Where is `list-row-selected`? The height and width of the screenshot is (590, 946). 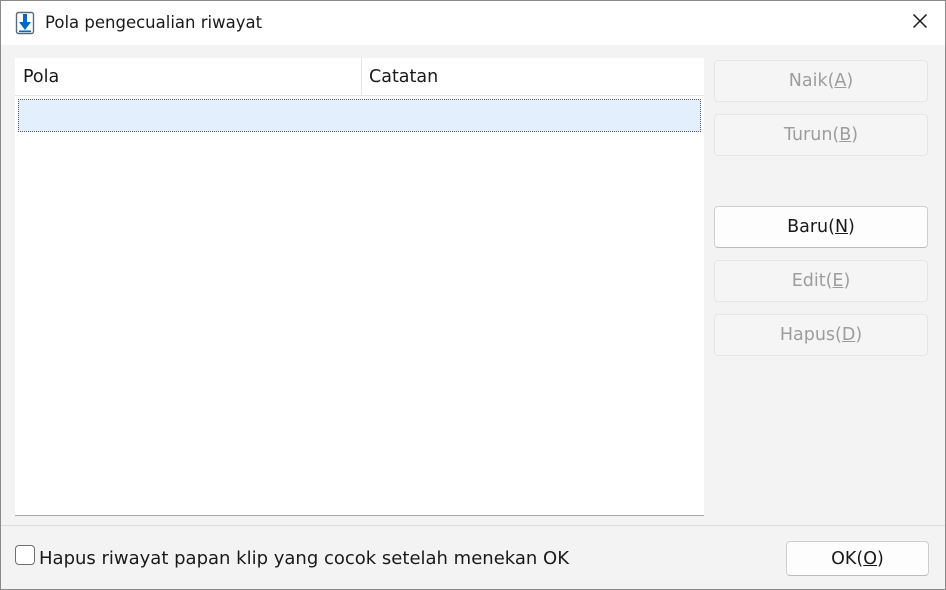 list-row-selected is located at coordinates (359, 115).